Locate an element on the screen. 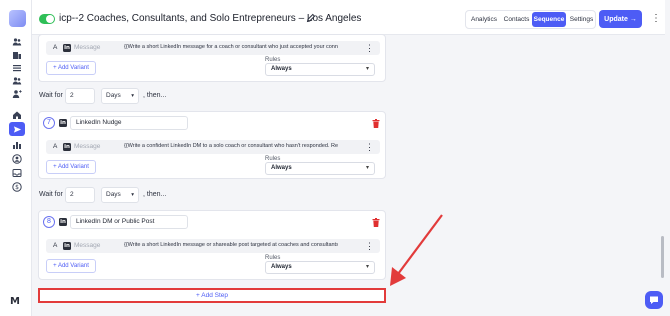 This screenshot has height=316, width=670. workspace-logo is located at coordinates (17, 18).